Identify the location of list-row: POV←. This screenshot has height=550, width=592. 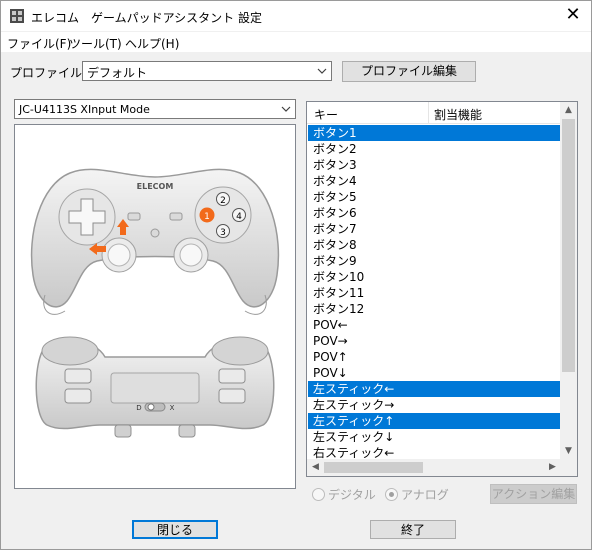
(434, 325).